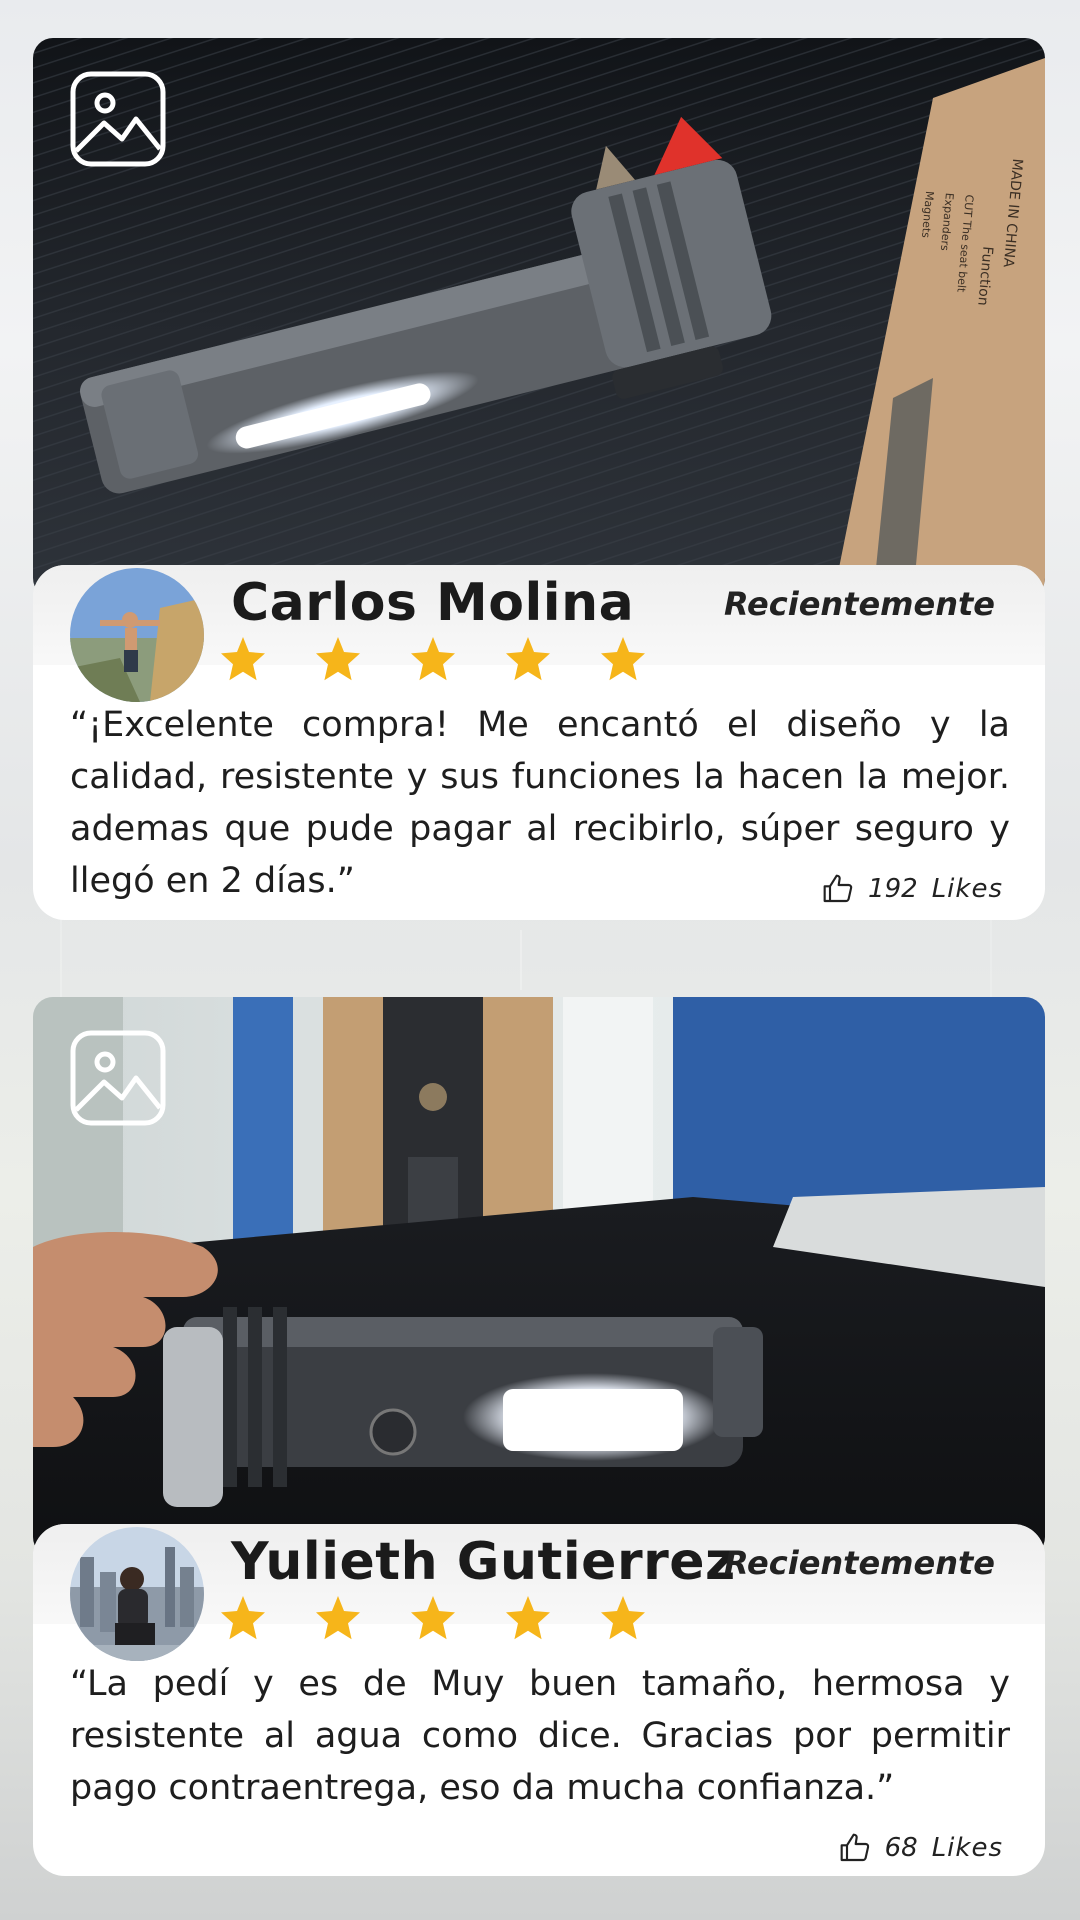 This screenshot has height=1920, width=1080. What do you see at coordinates (921, 1848) in the screenshot?
I see `likes: 68 Likes` at bounding box center [921, 1848].